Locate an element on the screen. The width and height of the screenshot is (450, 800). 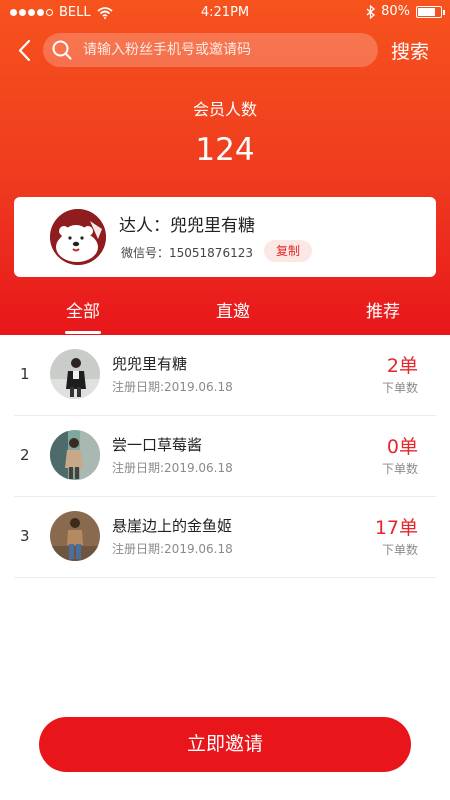
search-icon is located at coordinates (62, 50).